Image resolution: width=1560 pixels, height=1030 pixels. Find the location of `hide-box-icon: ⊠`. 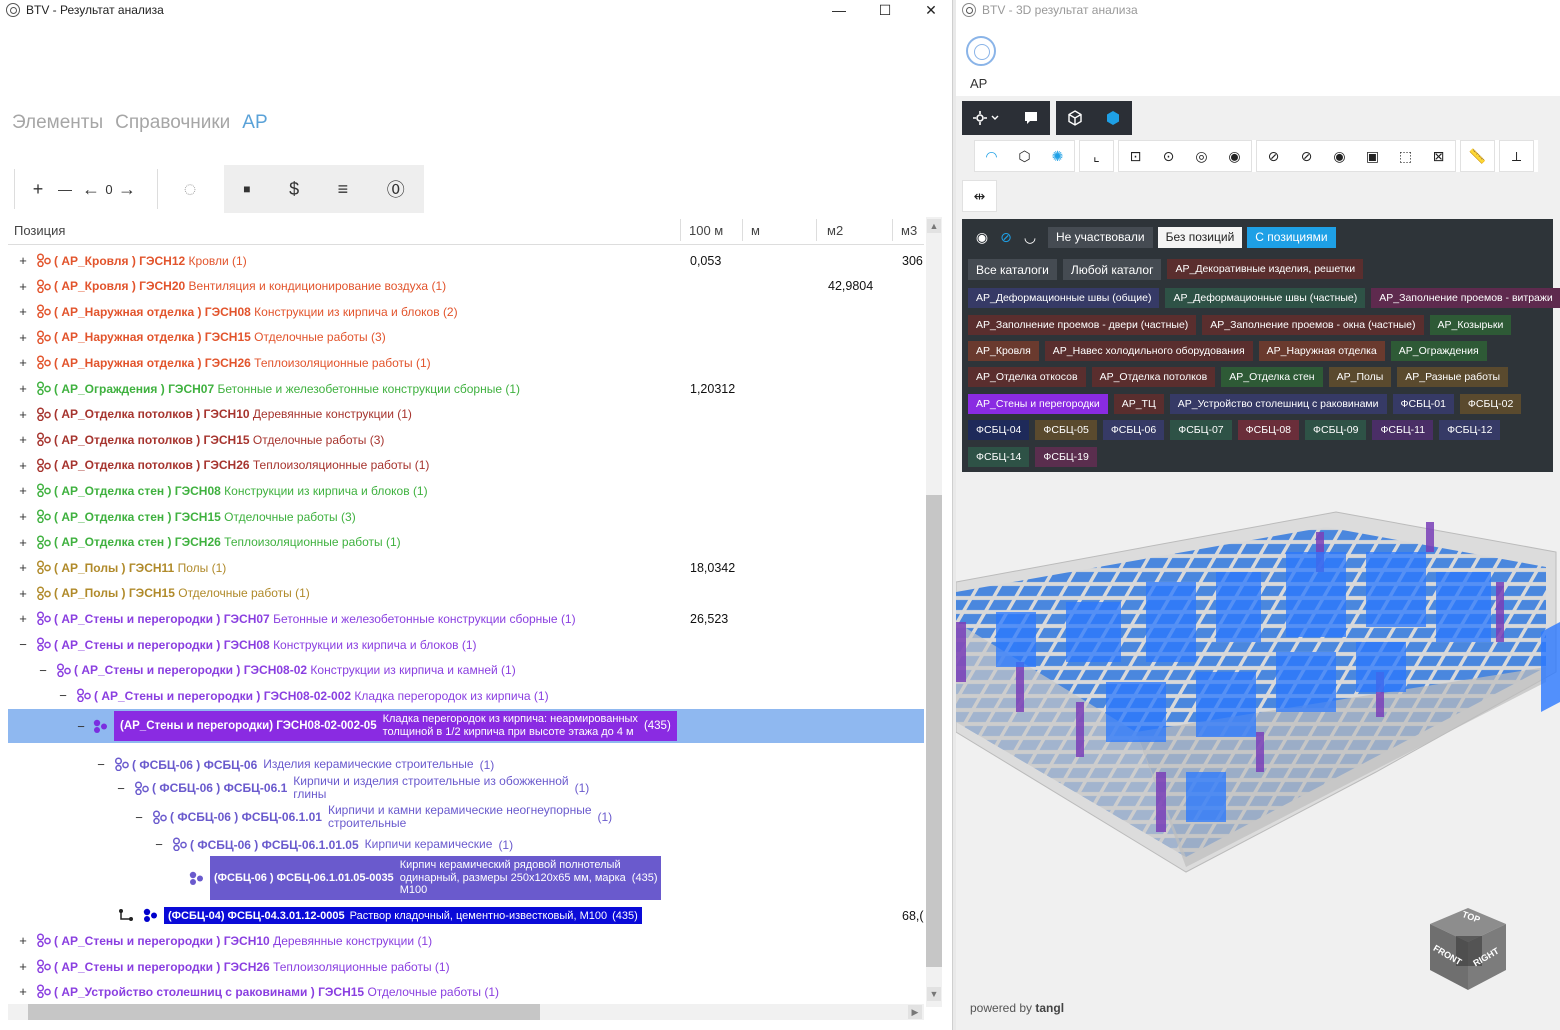

hide-box-icon: ⊠ is located at coordinates (1438, 156).